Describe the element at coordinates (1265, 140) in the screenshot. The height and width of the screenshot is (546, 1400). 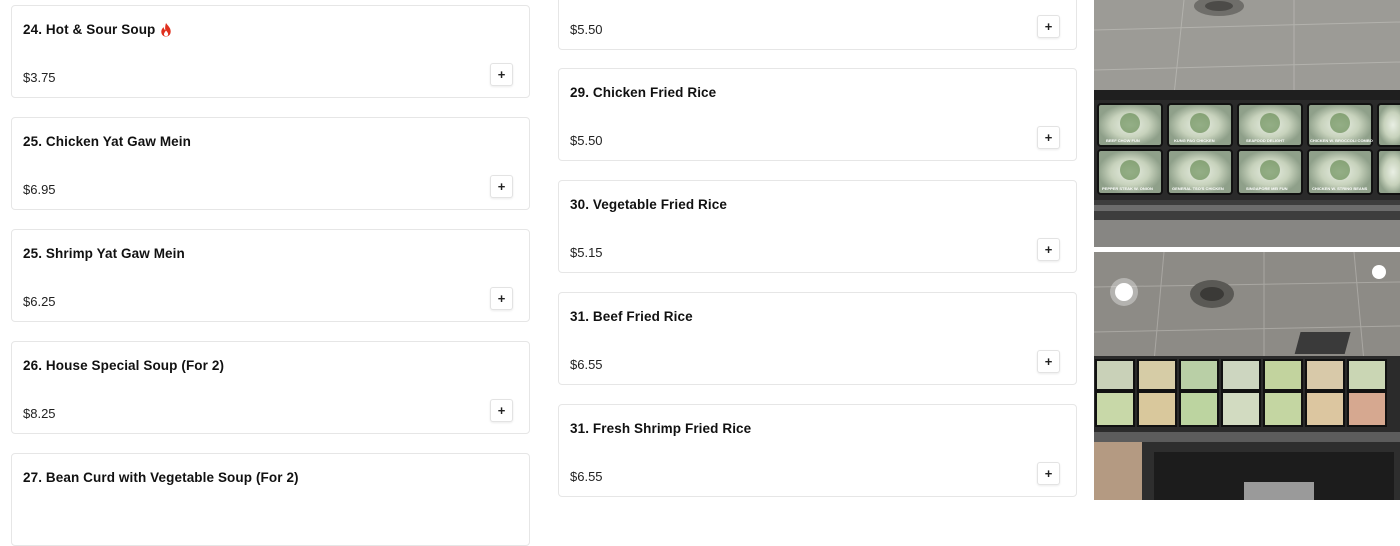
I see `menu-board-label: SEAFOOD DELIGHT` at that location.